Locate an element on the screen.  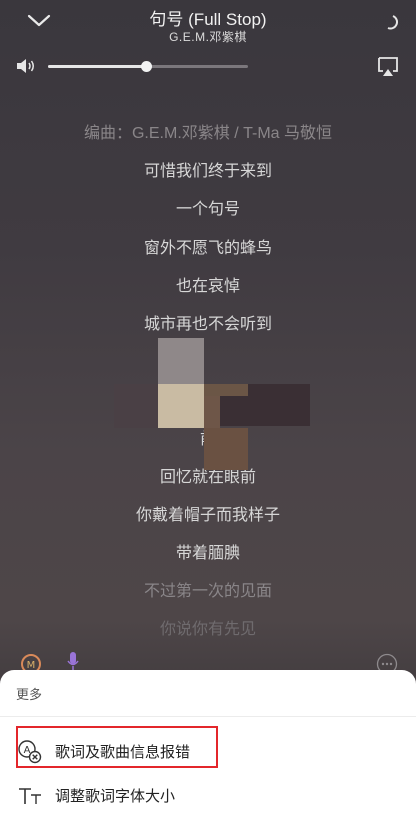
lyric-line: 编曲：G.E.M.邓紫棋 / T-Ma 马敬恒 is located at coordinates (207, 133).